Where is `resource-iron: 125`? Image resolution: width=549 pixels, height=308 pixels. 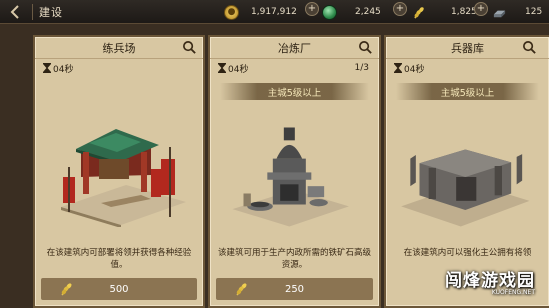
resource-iron: 125 is located at coordinates (517, 12).